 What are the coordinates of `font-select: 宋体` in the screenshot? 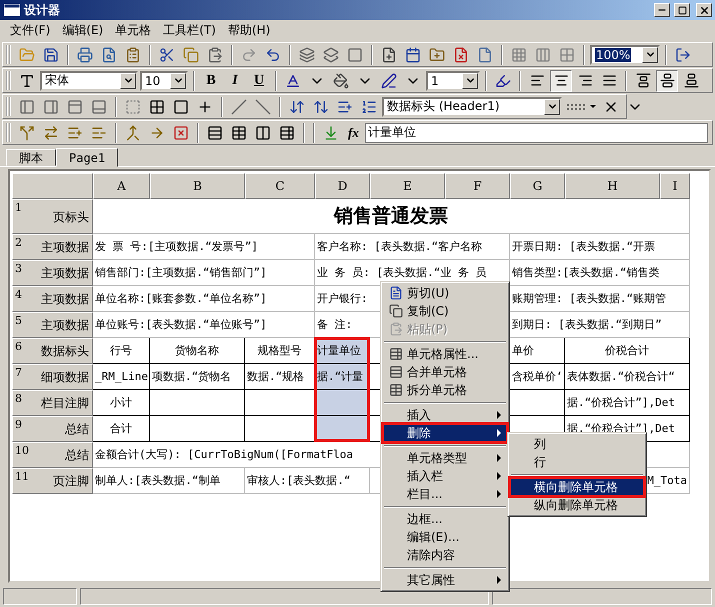 It's located at (89, 80).